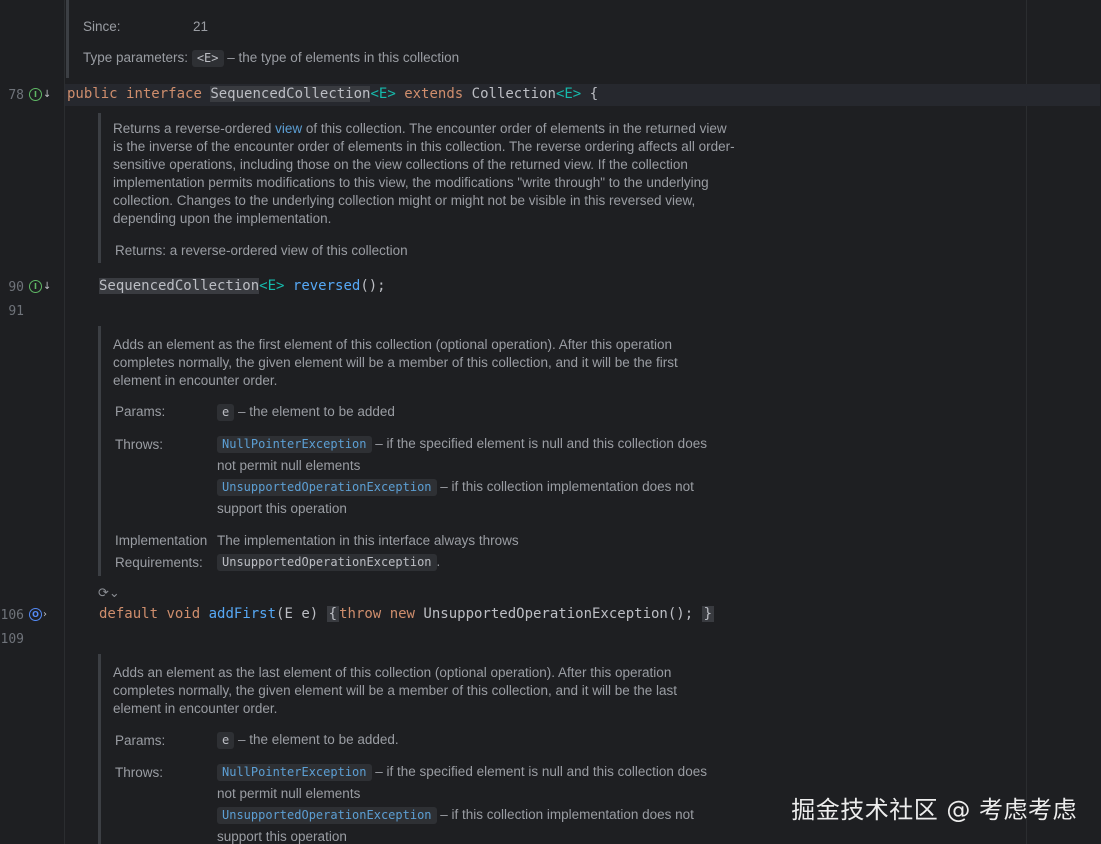 The width and height of the screenshot is (1101, 844). What do you see at coordinates (183, 614) in the screenshot?
I see `keyword-void: void` at bounding box center [183, 614].